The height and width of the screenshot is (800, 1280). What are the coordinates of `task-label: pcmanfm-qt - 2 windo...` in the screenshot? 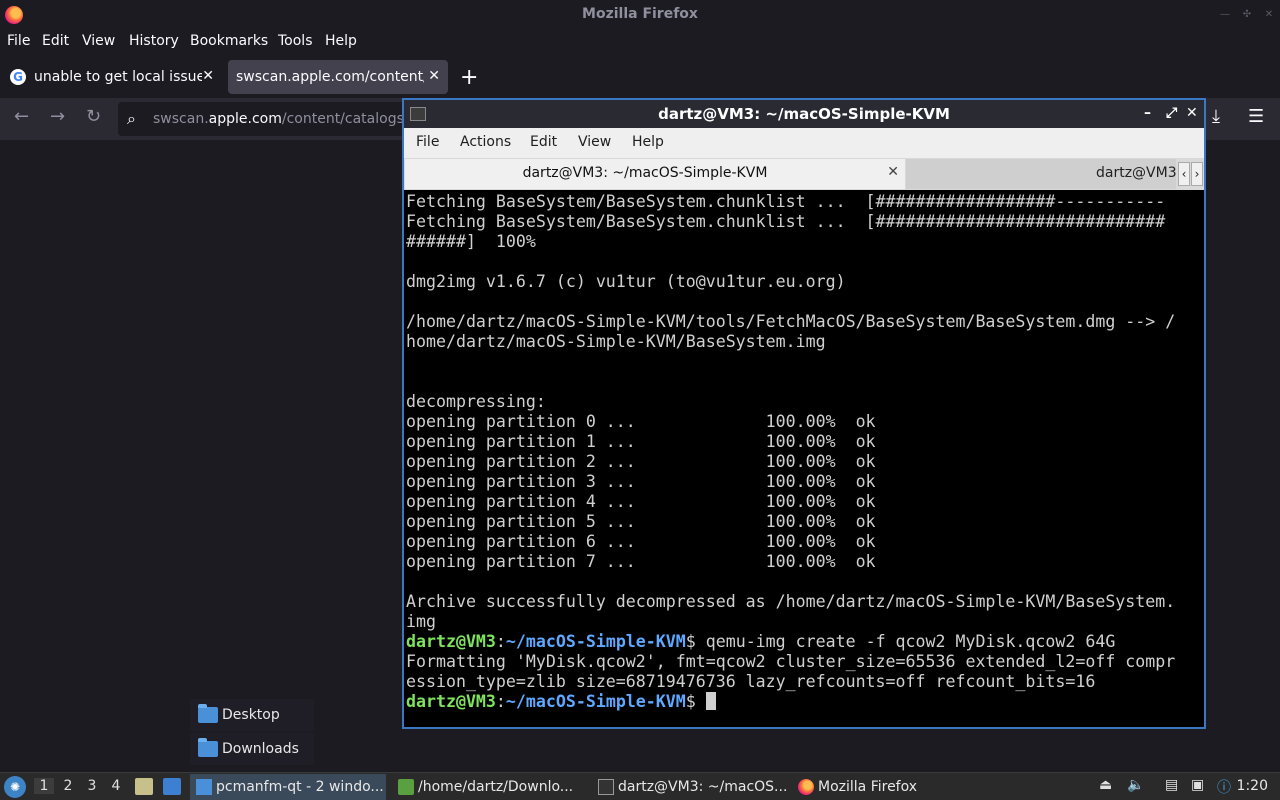 It's located at (300, 787).